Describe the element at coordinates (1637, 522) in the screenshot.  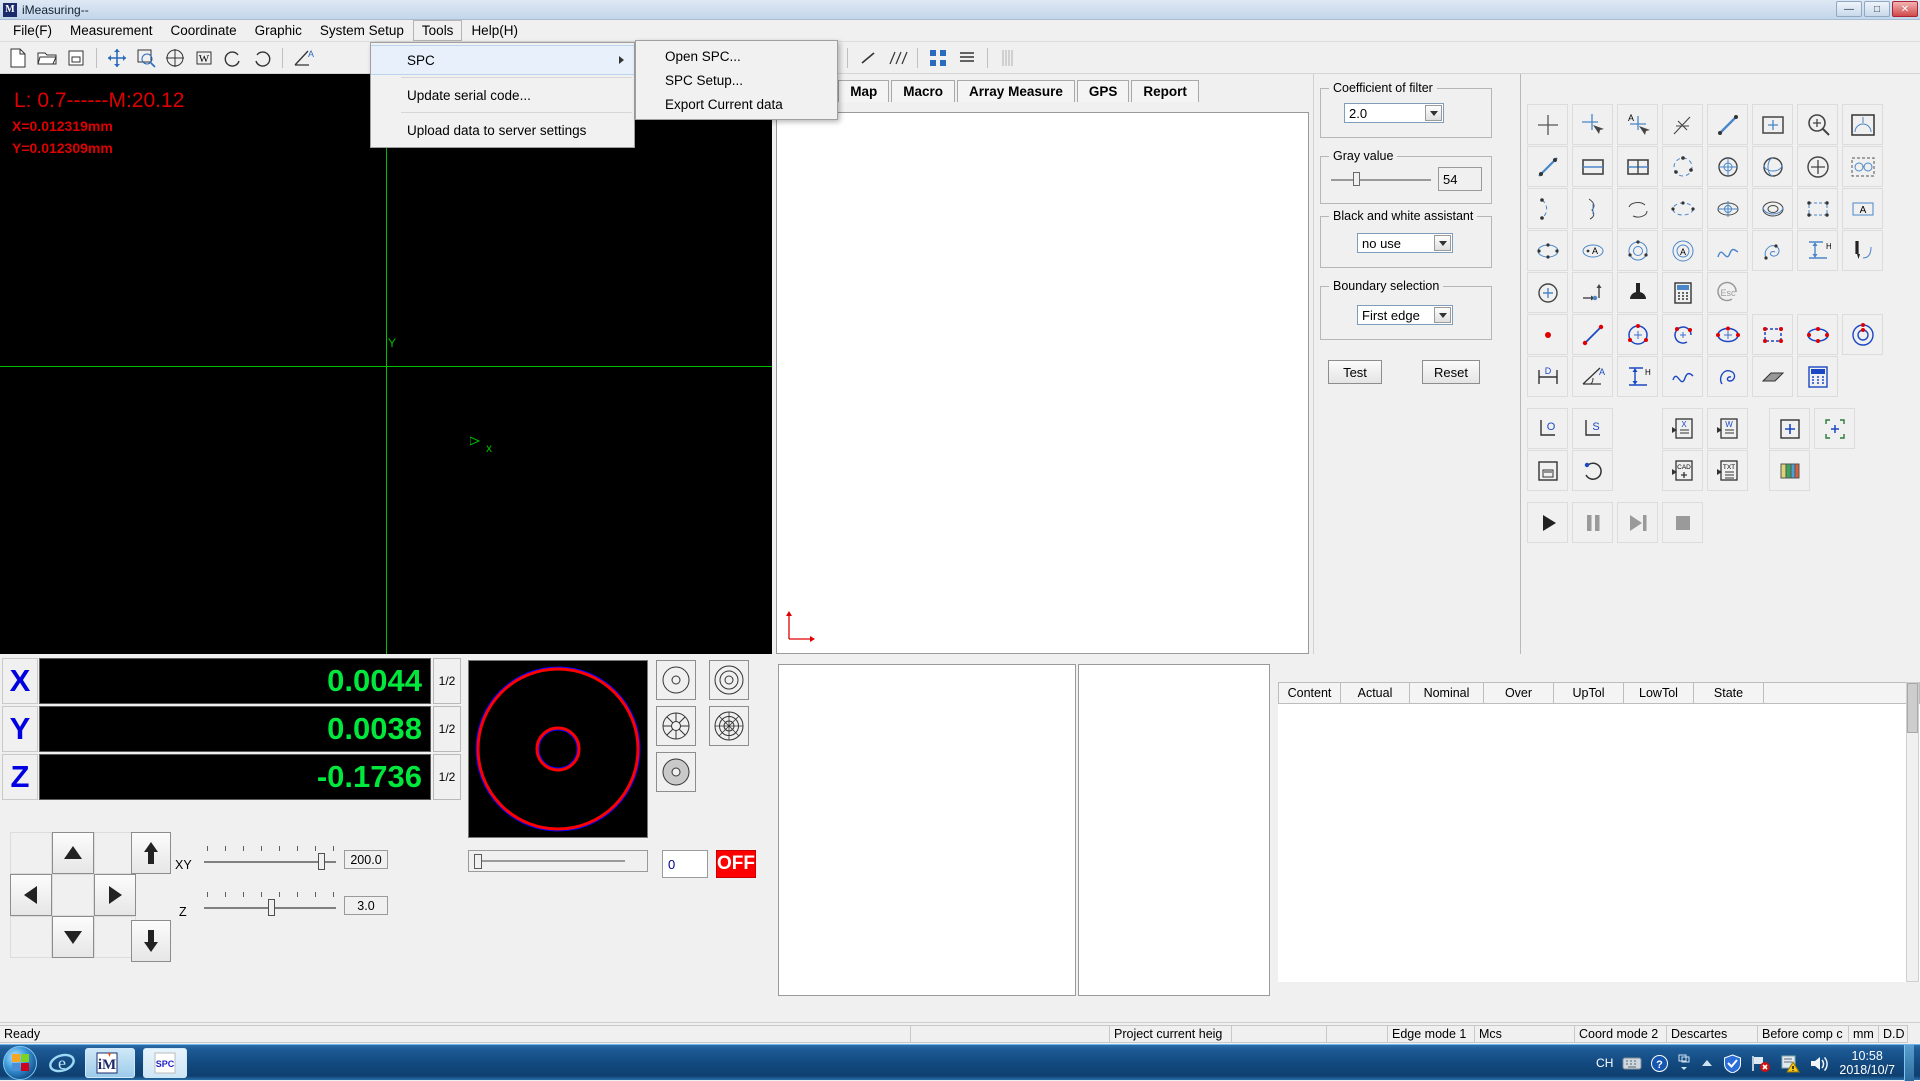
I see `step-button` at that location.